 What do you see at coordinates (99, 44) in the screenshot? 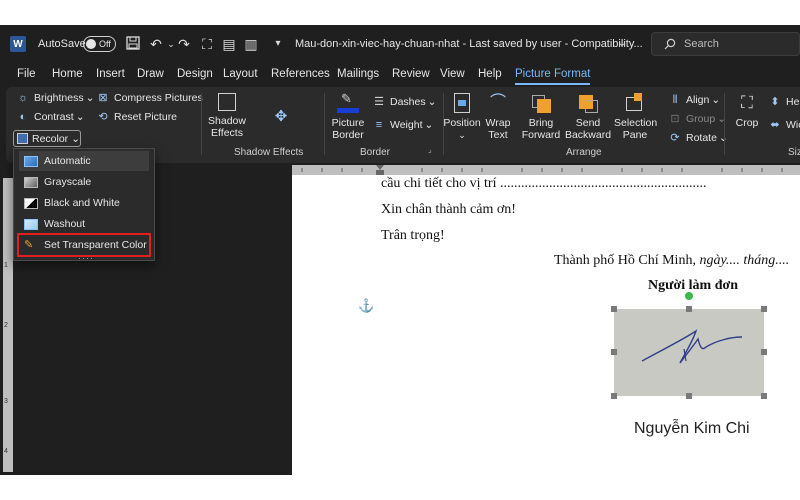
I see `autosave-toggle: Off` at bounding box center [99, 44].